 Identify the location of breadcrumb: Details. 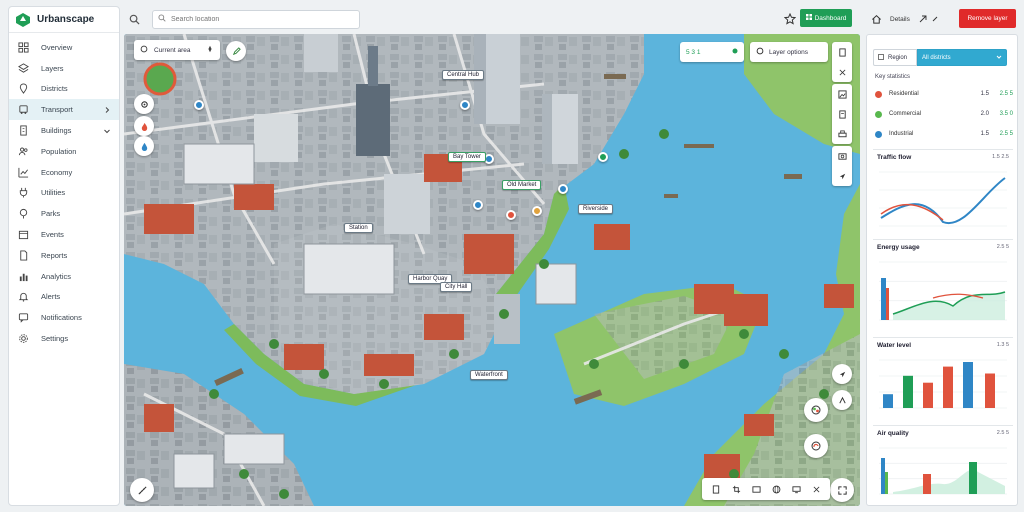
(900, 19).